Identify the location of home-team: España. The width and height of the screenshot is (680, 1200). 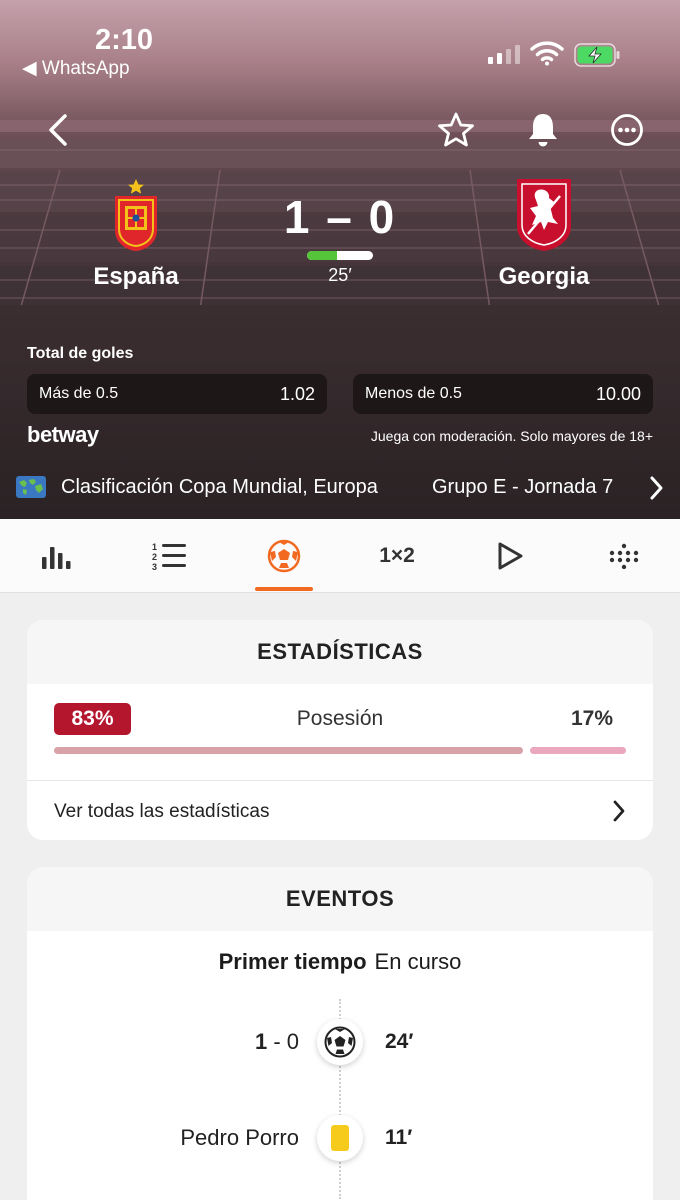
(136, 234).